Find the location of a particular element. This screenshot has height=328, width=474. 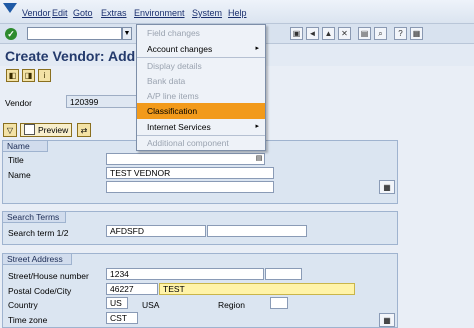

title-field is located at coordinates (185, 159).